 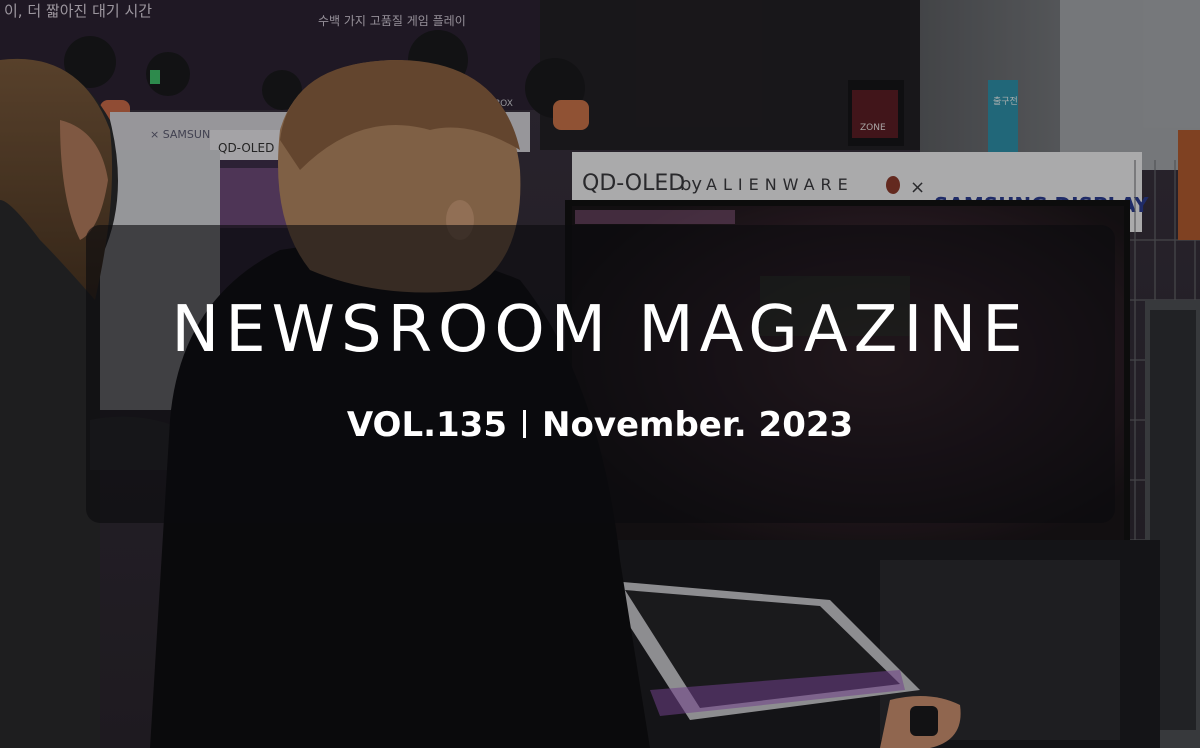 What do you see at coordinates (426, 425) in the screenshot?
I see `volume-number: VOL.135` at bounding box center [426, 425].